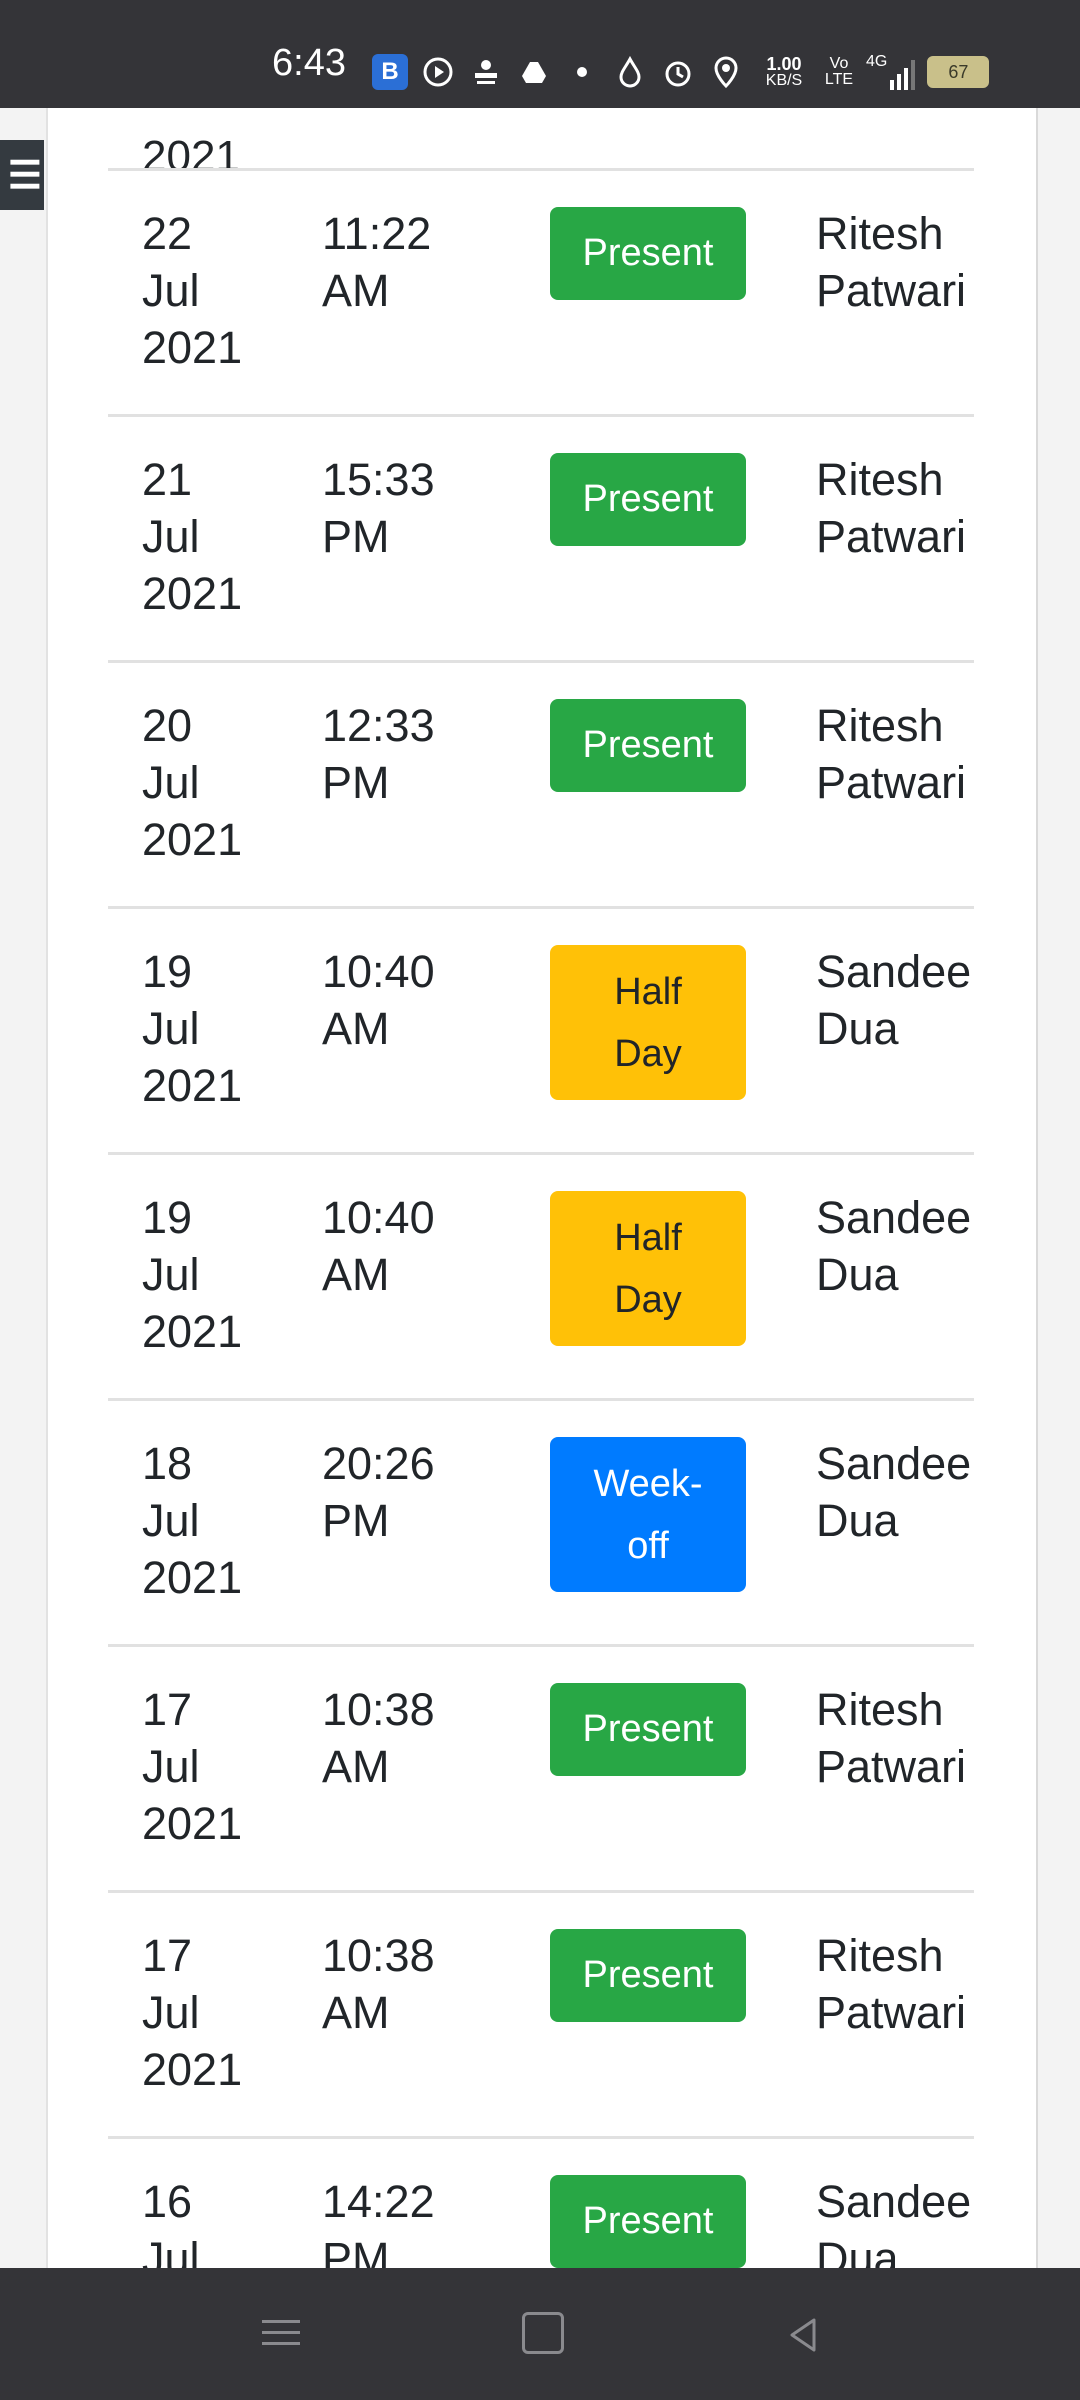  I want to click on cell-time: 14:22 PM, so click(378, 2222).